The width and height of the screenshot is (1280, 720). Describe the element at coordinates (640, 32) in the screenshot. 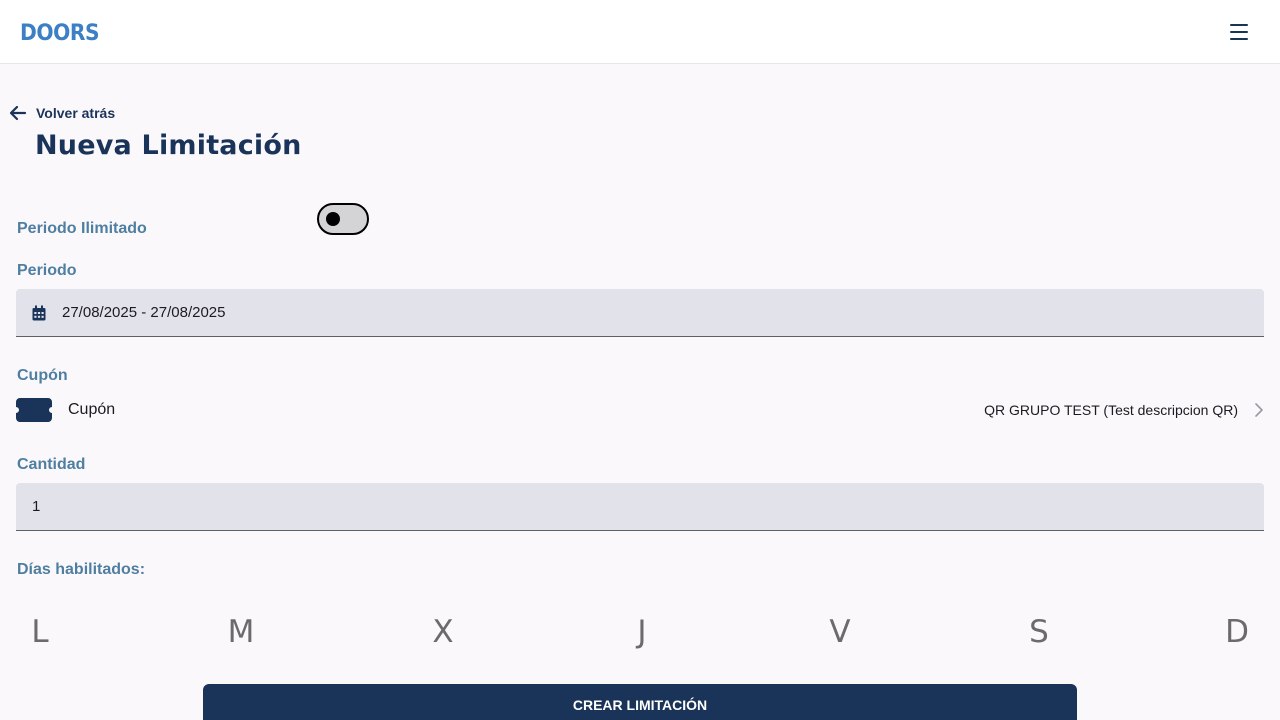

I see `top-app-bar: DOORS` at that location.